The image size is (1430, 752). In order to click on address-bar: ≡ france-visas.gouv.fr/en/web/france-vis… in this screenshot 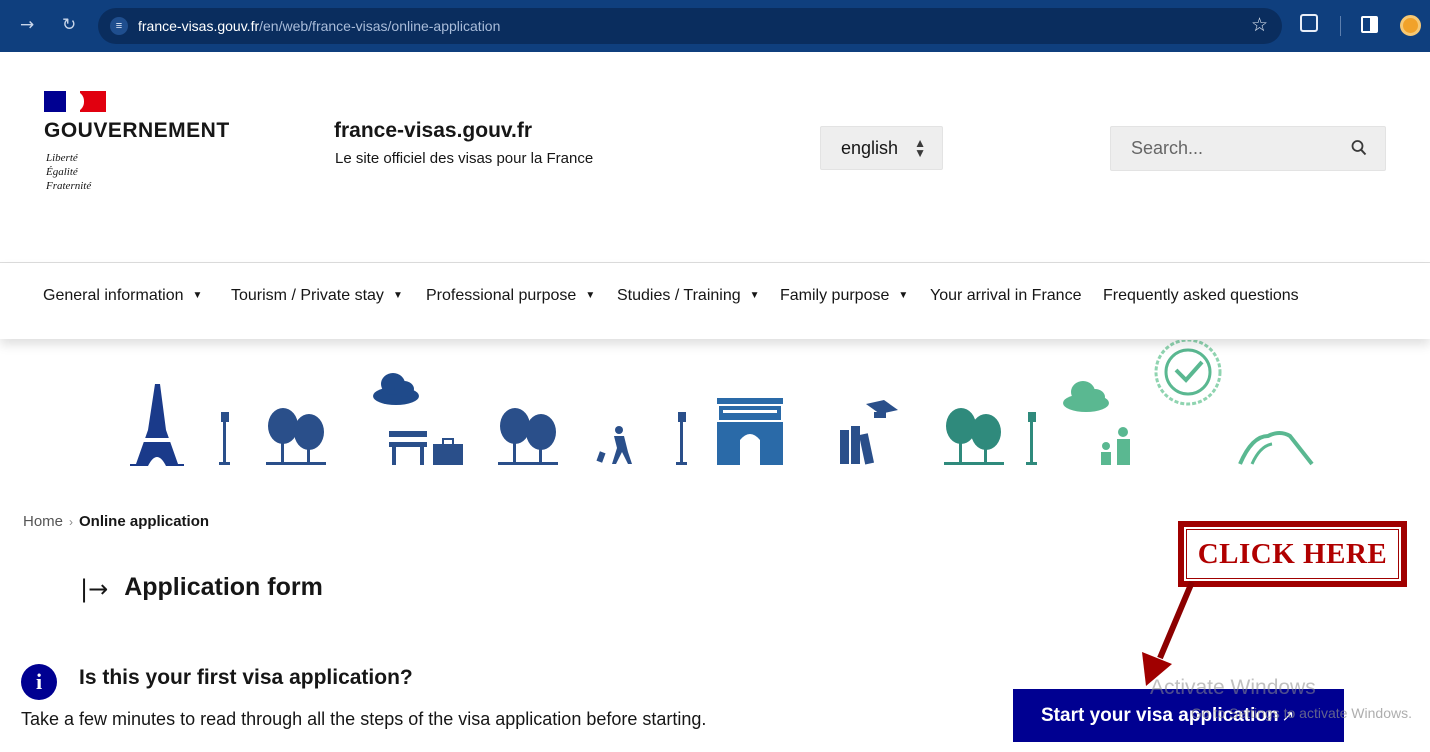, I will do `click(690, 26)`.